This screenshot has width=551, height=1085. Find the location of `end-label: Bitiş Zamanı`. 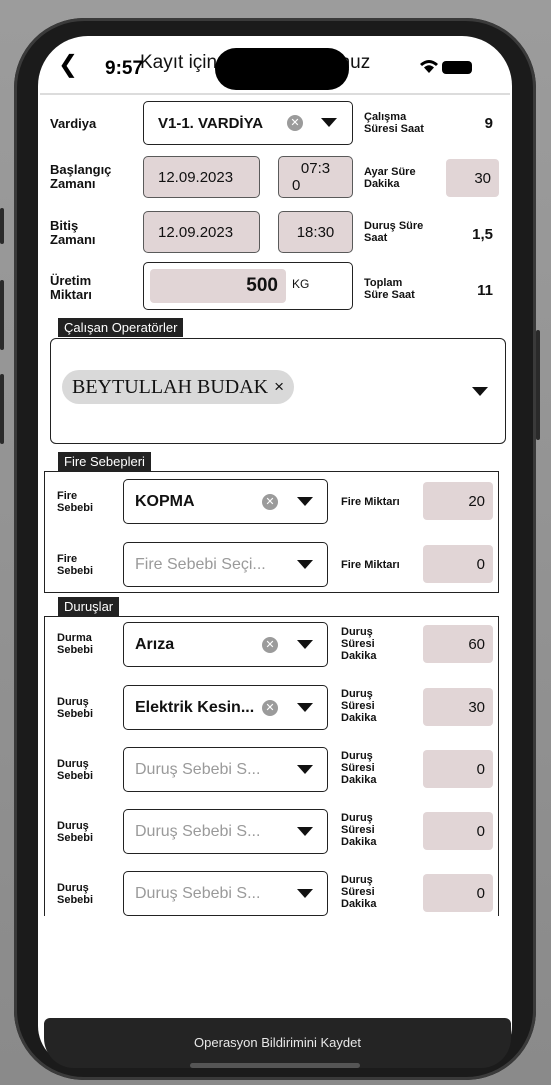

end-label: Bitiş Zamanı is located at coordinates (73, 232).